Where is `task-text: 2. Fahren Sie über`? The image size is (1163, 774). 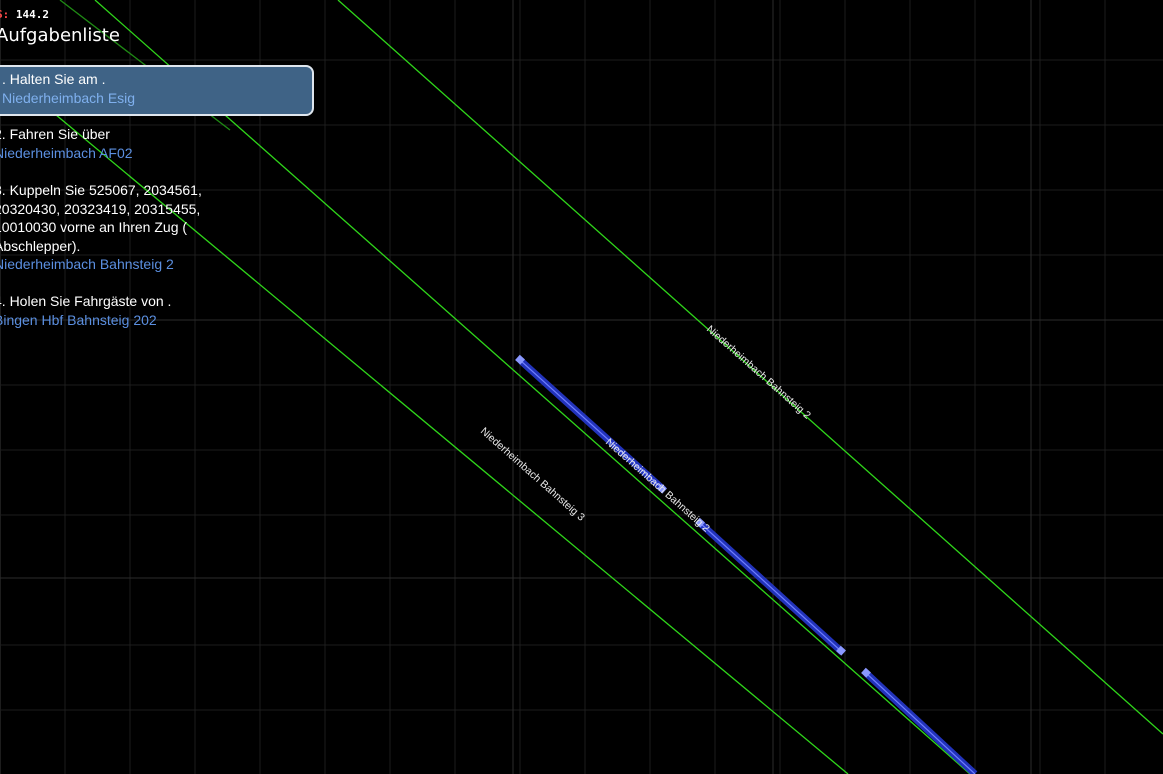
task-text: 2. Fahren Sie über is located at coordinates (55, 134).